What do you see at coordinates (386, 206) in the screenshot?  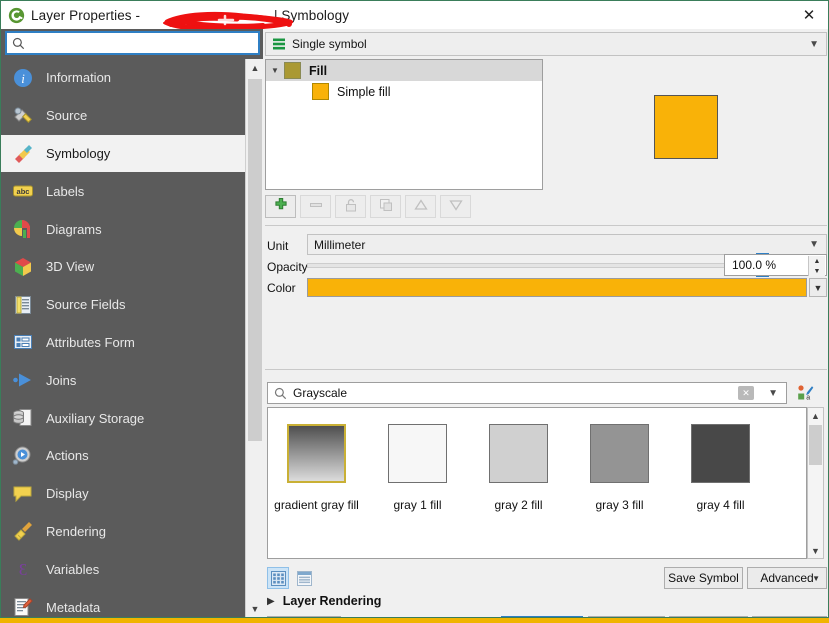 I see `duplicate-icon` at bounding box center [386, 206].